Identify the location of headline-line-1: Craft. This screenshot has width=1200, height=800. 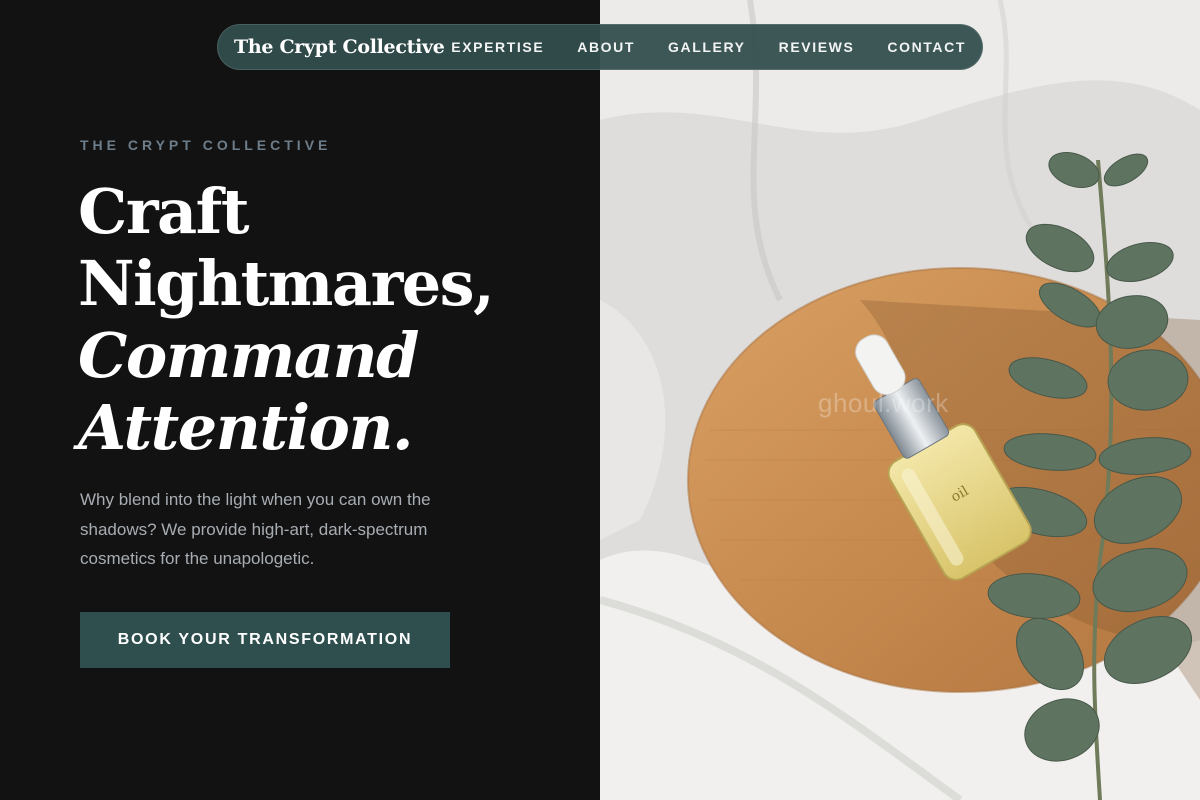
(164, 211).